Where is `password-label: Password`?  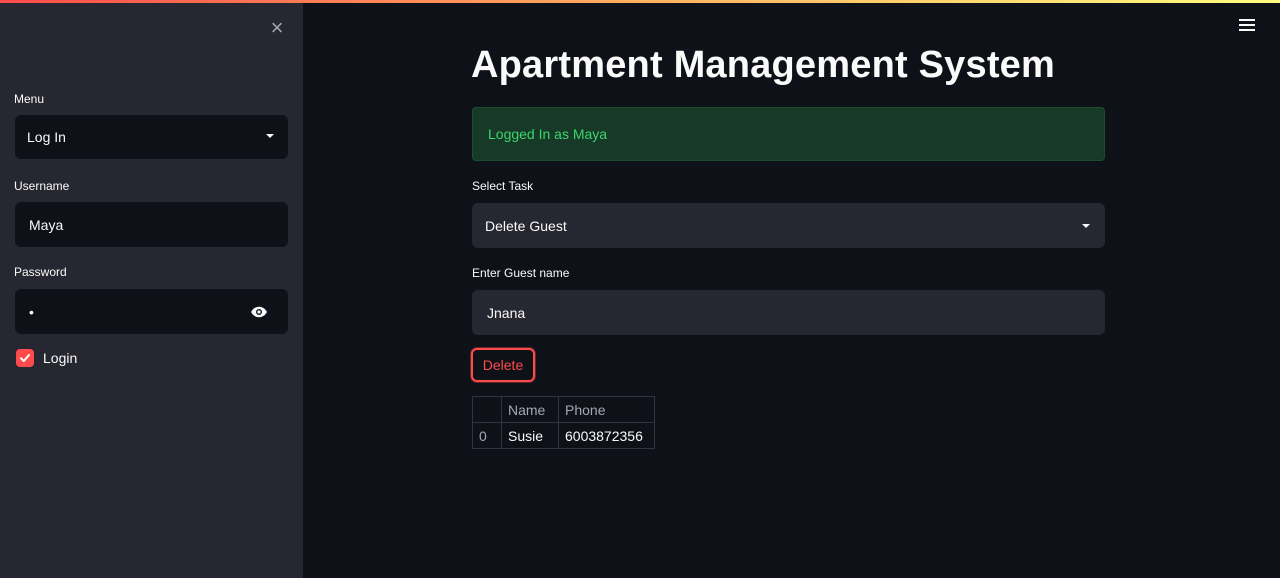
password-label: Password is located at coordinates (40, 272).